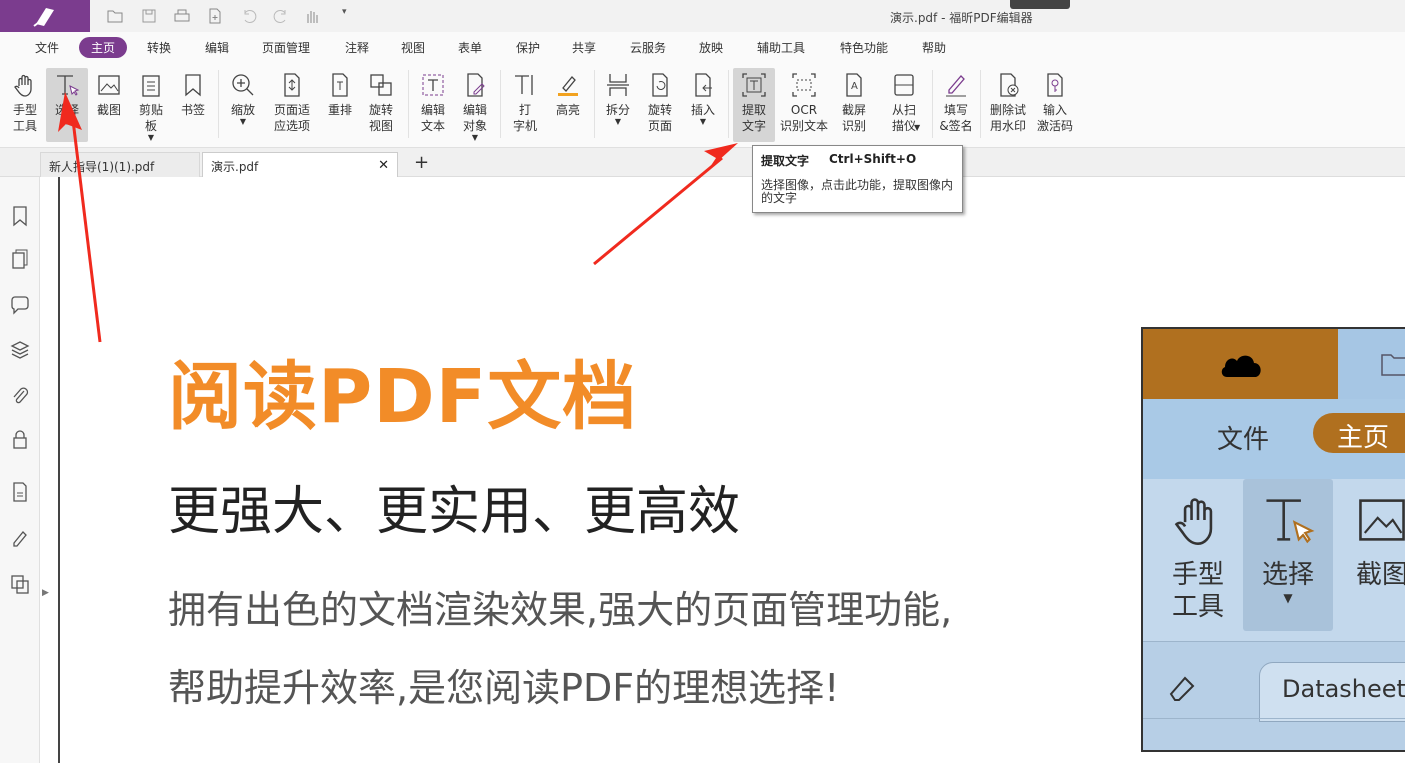 This screenshot has width=1405, height=763. What do you see at coordinates (381, 105) in the screenshot?
I see `rotate-view-button: 旋转 视图` at bounding box center [381, 105].